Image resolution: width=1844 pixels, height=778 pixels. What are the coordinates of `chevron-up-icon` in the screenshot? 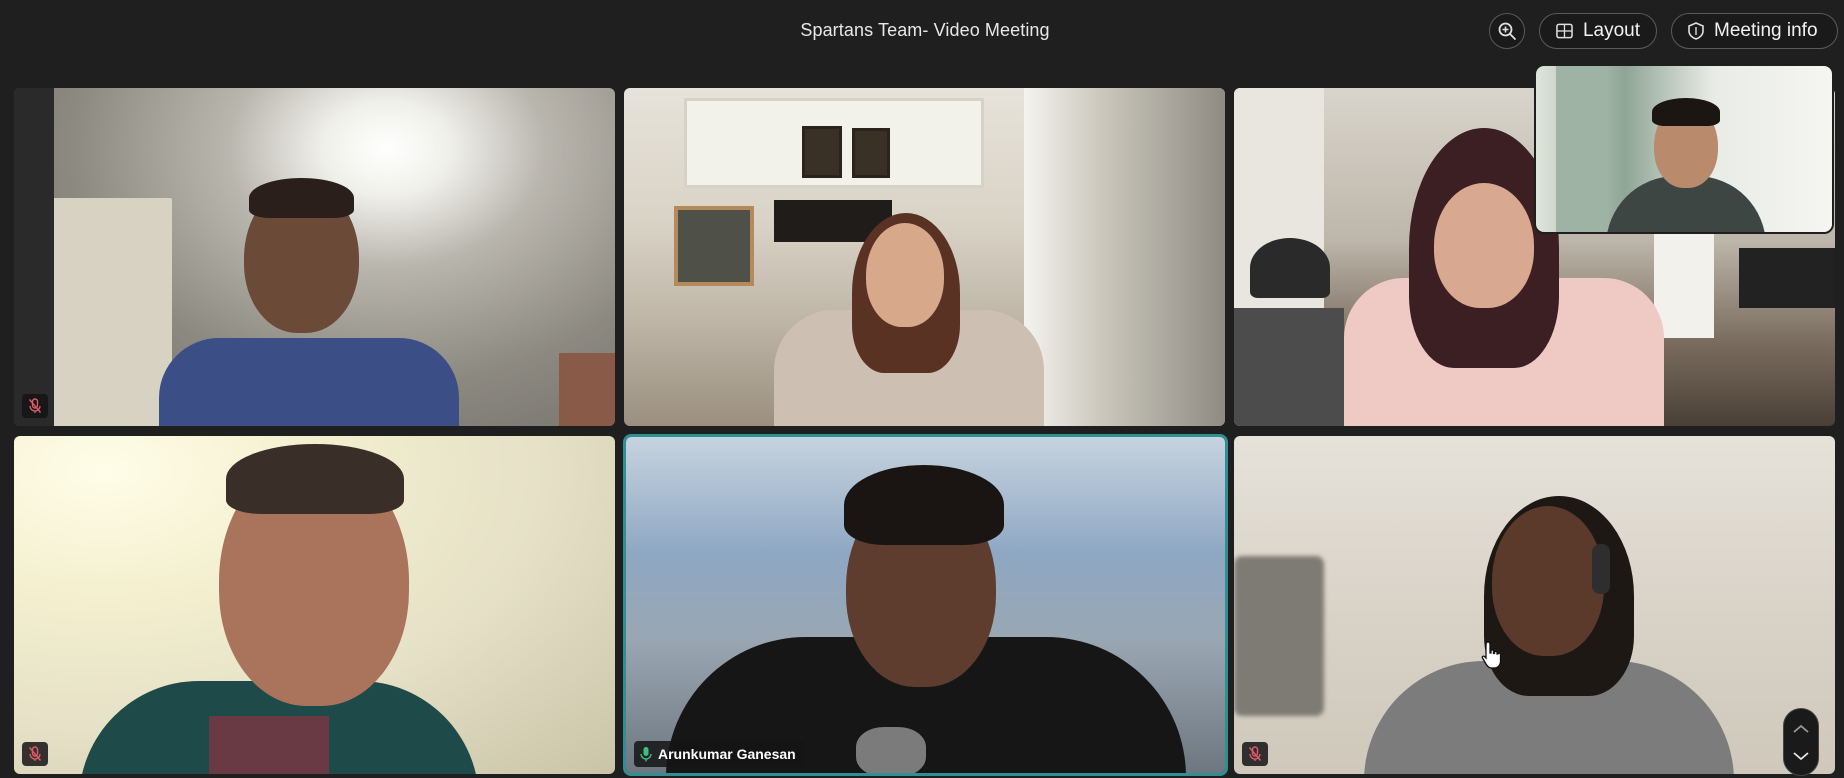 It's located at (1801, 729).